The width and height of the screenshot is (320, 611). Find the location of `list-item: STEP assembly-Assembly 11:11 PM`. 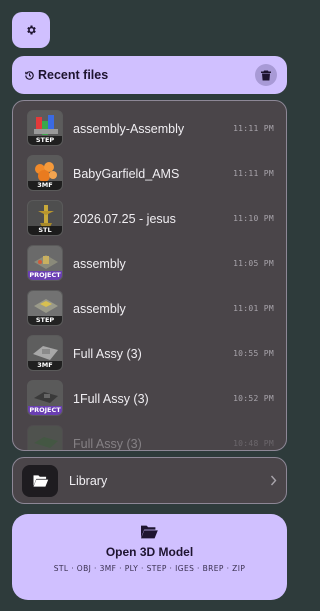

list-item: STEP assembly-Assembly 11:11 PM is located at coordinates (149, 128).